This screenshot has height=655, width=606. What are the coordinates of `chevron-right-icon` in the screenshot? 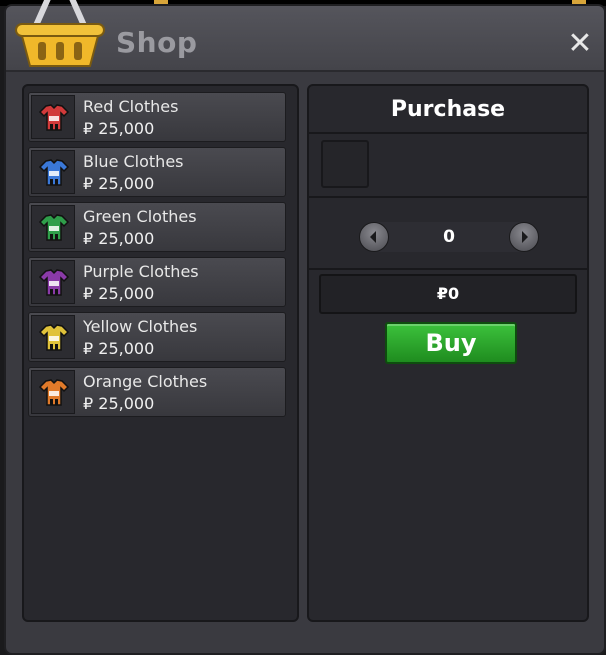 It's located at (525, 237).